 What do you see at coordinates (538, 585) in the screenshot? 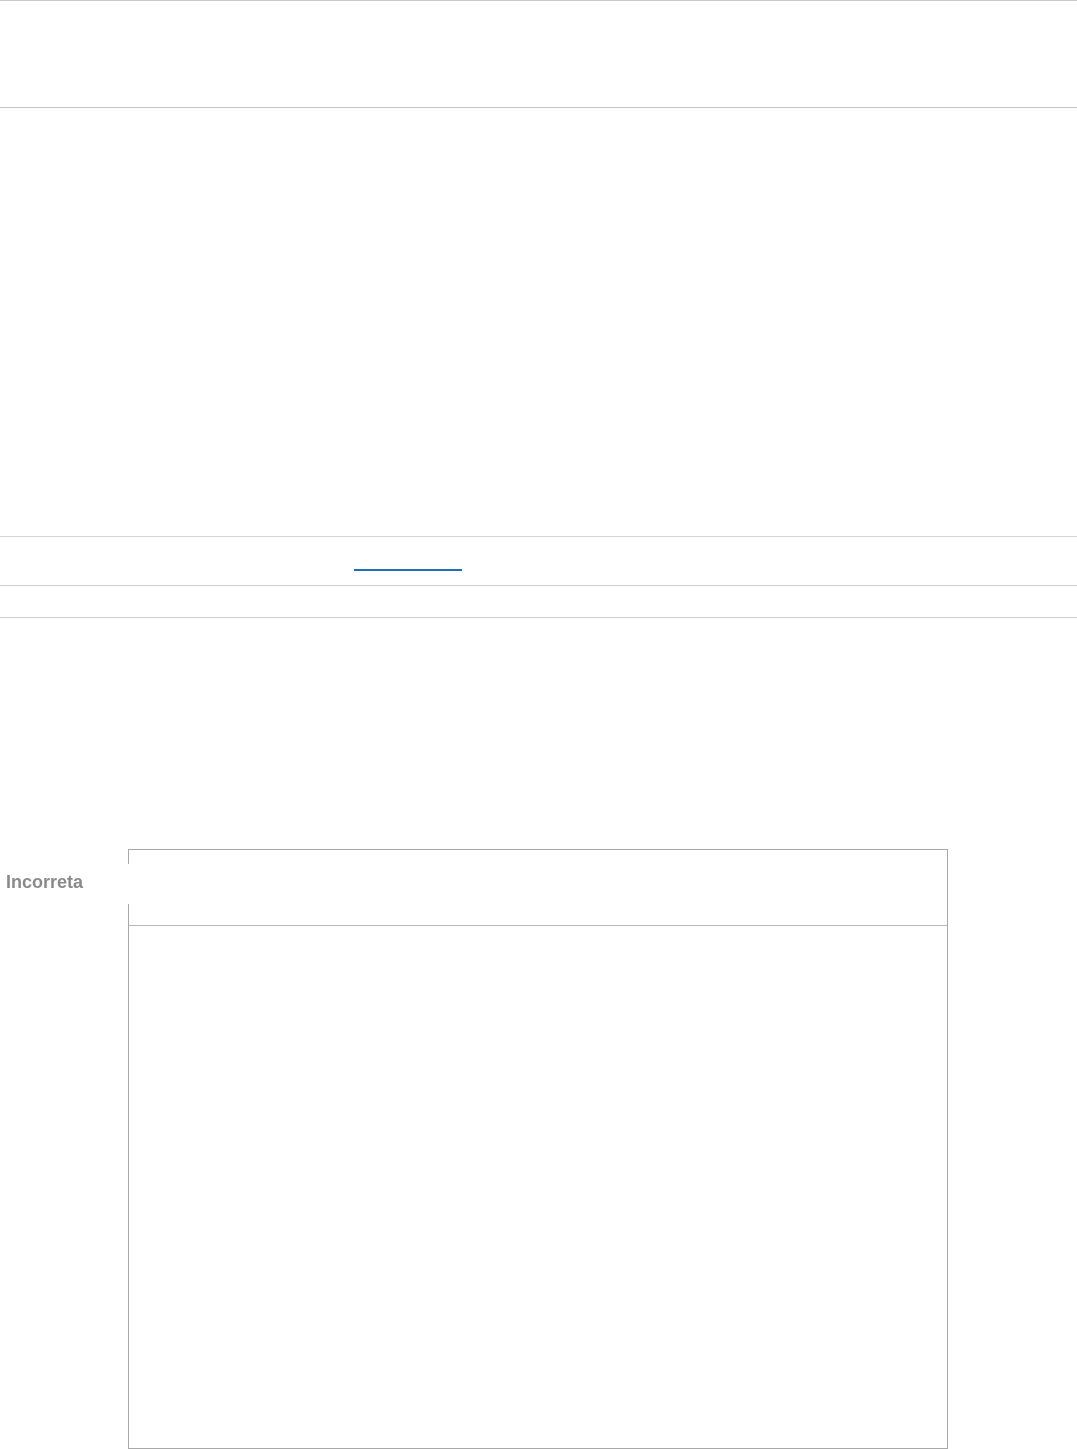
I see `section-divider-middle` at bounding box center [538, 585].